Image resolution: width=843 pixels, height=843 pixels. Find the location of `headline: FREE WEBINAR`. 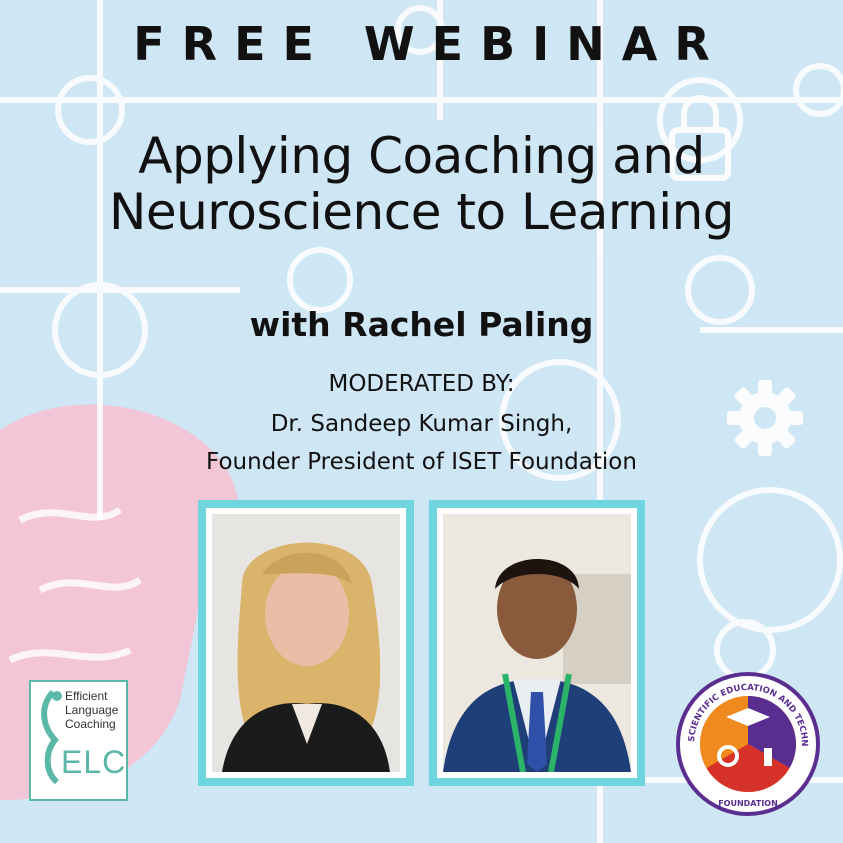

headline: FREE WEBINAR is located at coordinates (430, 44).